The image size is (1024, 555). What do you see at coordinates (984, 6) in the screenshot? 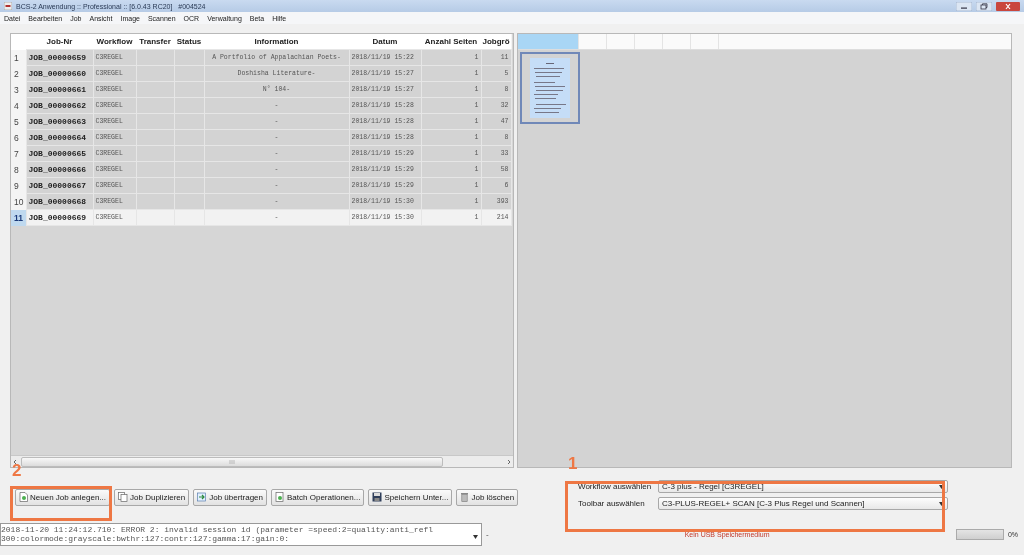
I see `restore-icon` at bounding box center [984, 6].